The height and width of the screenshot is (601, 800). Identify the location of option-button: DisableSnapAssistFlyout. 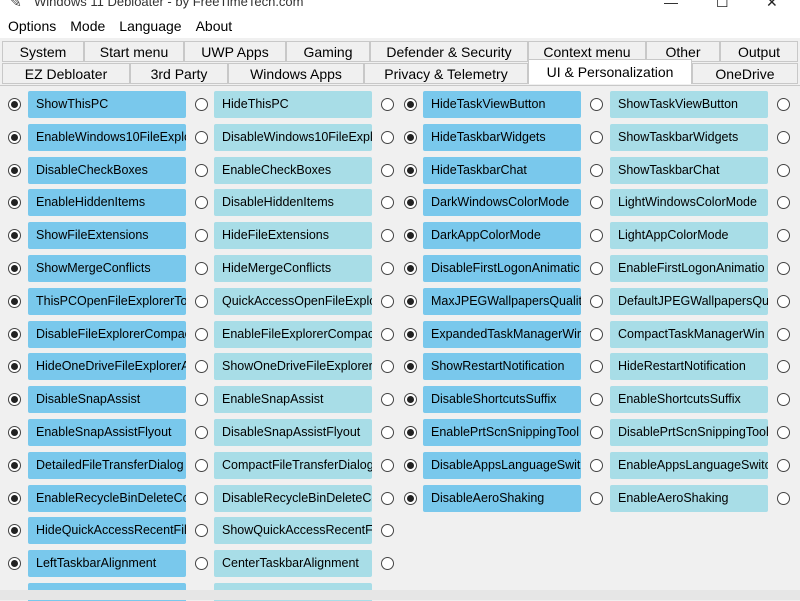
(293, 432).